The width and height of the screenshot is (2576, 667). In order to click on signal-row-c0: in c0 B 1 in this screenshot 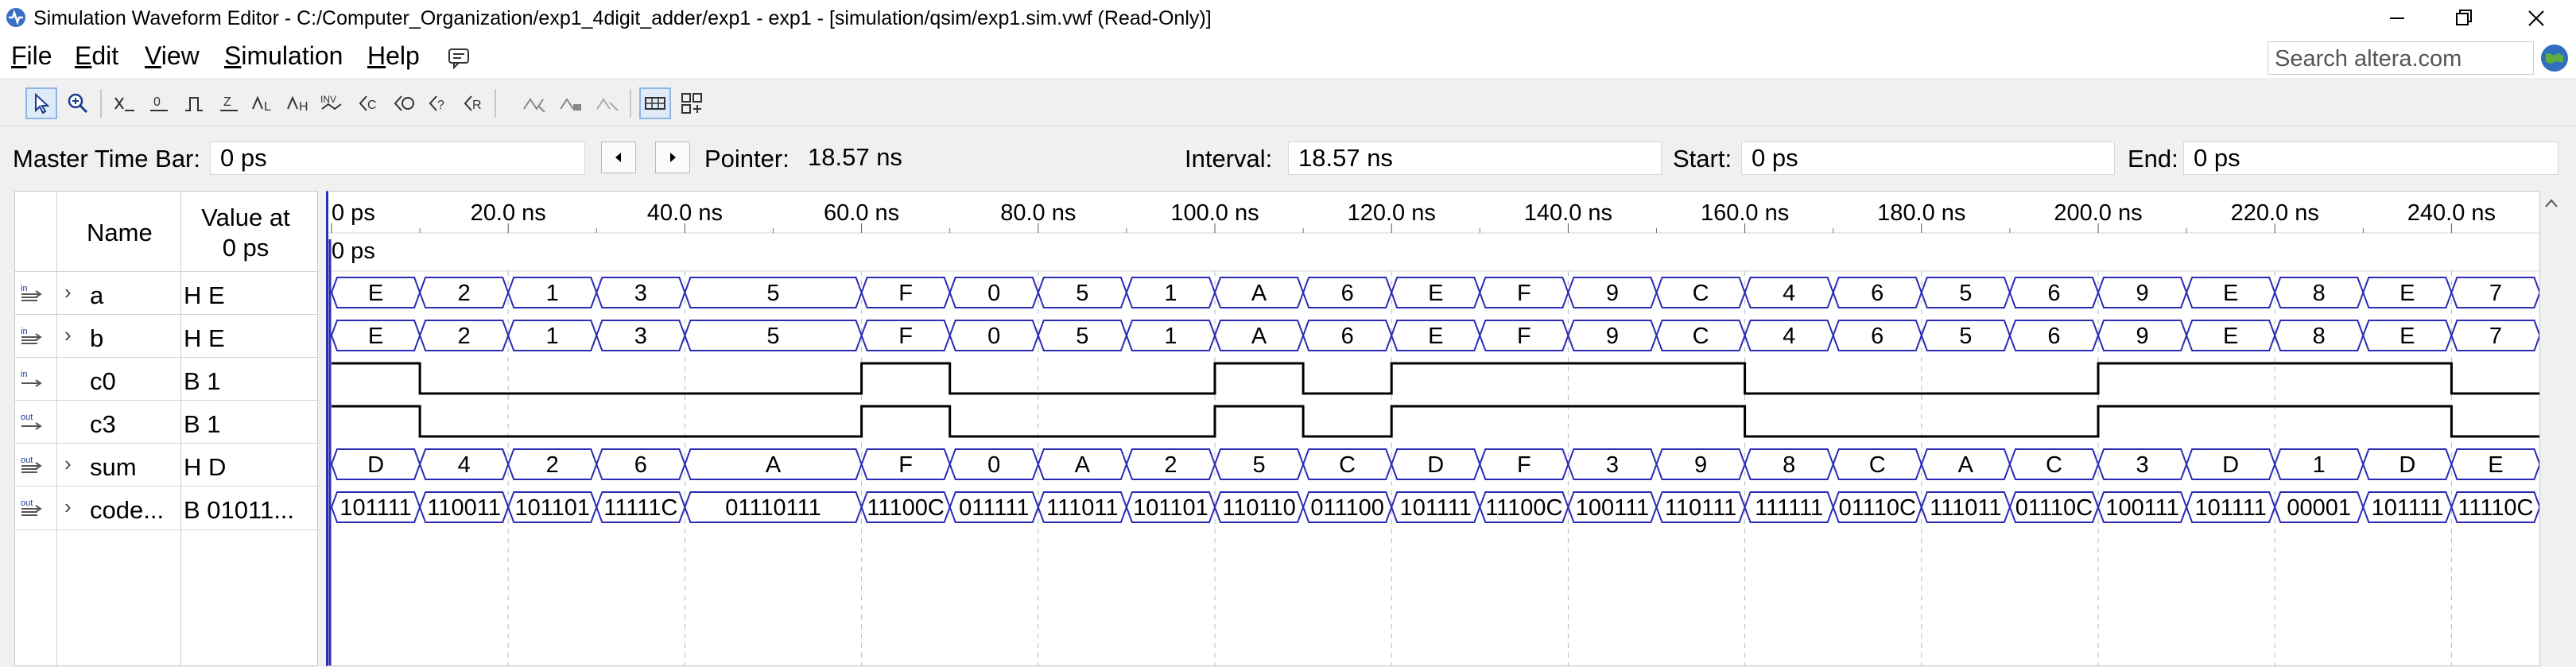, I will do `click(167, 379)`.